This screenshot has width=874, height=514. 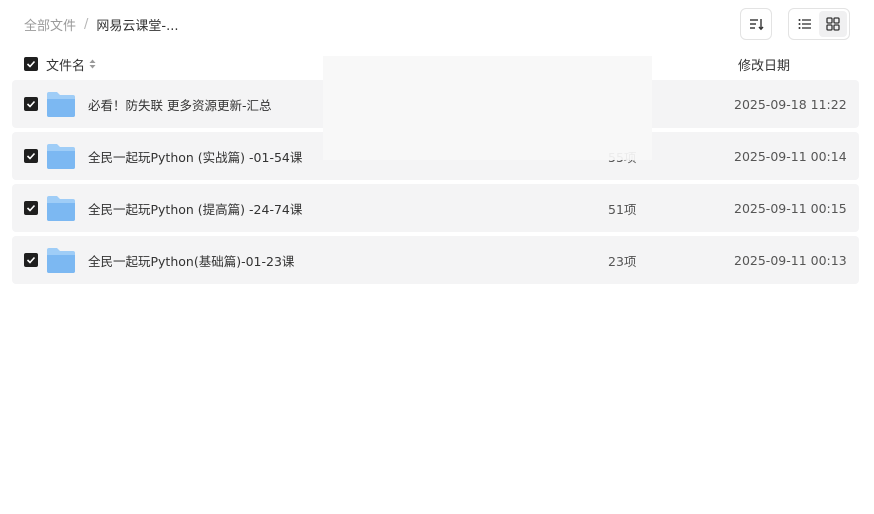 I want to click on file-name: 全民一起玩Python (实战篇) -01-54课, so click(x=195, y=156).